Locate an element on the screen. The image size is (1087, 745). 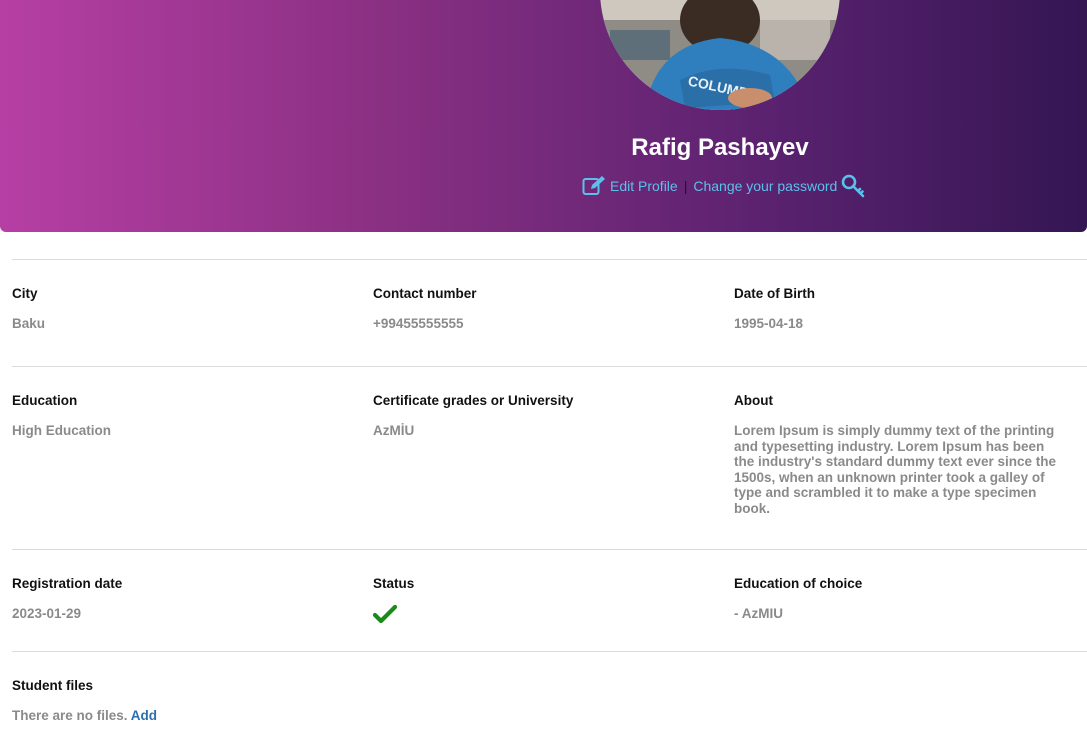
profile-actions: Edit Profile | Change your password is located at coordinates (723, 186).